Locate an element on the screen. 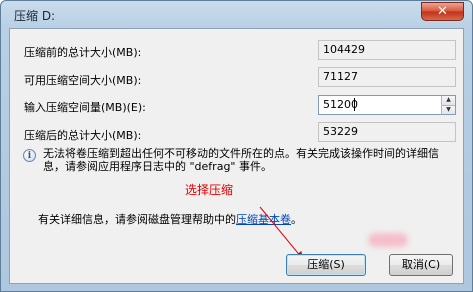  title-bar: 压缩 D: ✕ is located at coordinates (236, 14).